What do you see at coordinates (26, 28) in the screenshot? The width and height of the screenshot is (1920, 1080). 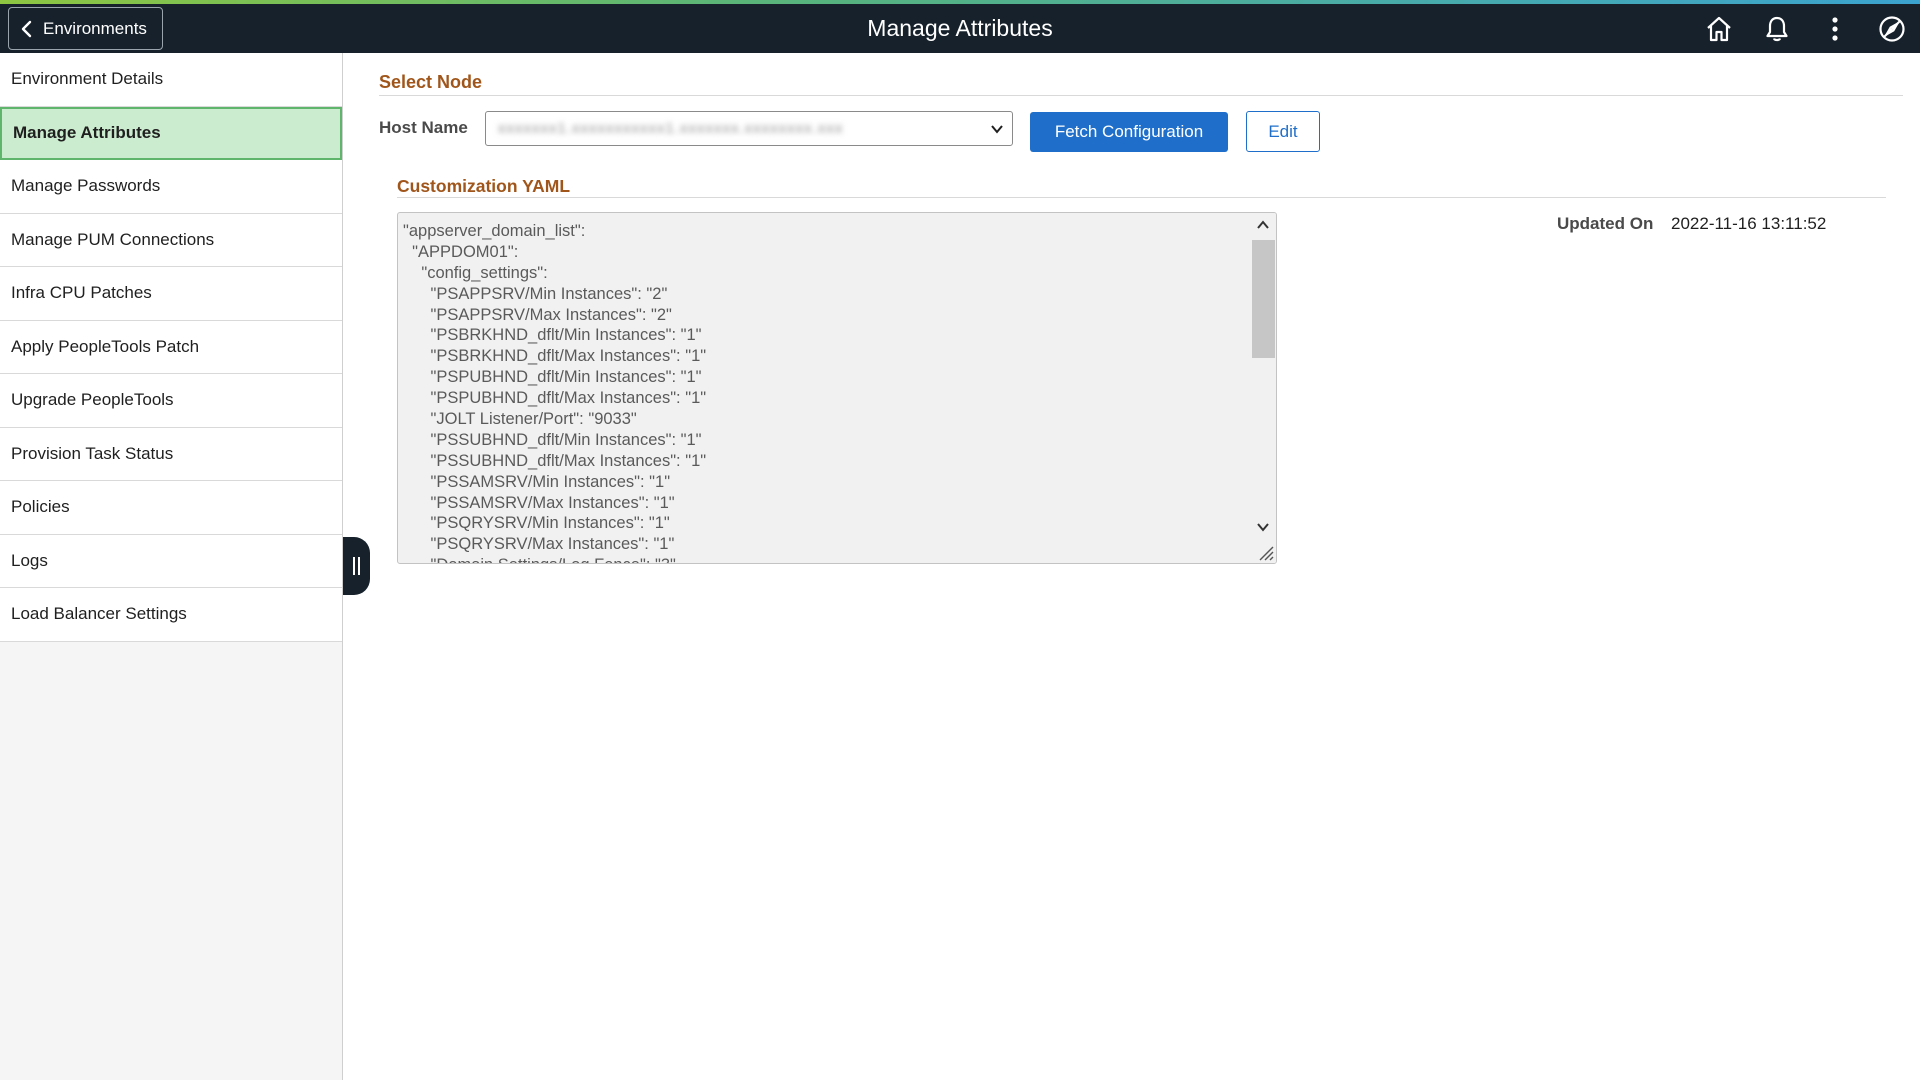 I see `chevron-left-icon` at bounding box center [26, 28].